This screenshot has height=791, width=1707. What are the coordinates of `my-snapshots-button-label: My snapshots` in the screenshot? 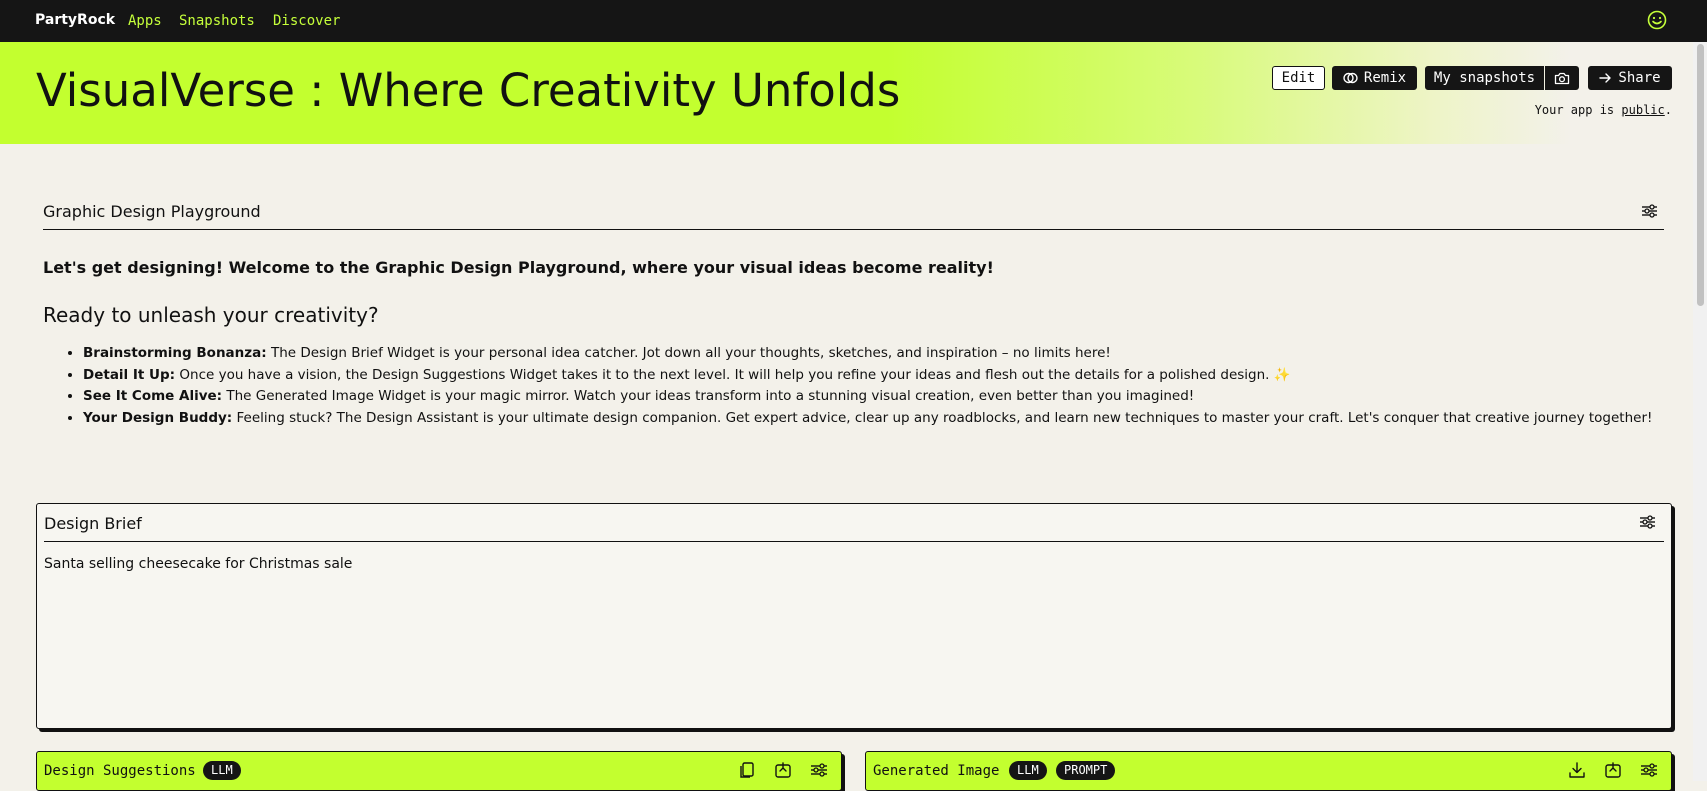 It's located at (1484, 78).